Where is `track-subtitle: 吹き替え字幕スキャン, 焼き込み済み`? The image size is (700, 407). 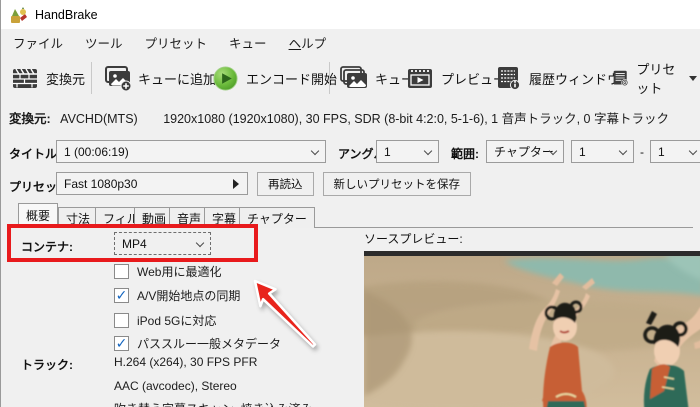
track-subtitle: 吹き替え字幕スキャン, 焼き込み済み is located at coordinates (213, 403).